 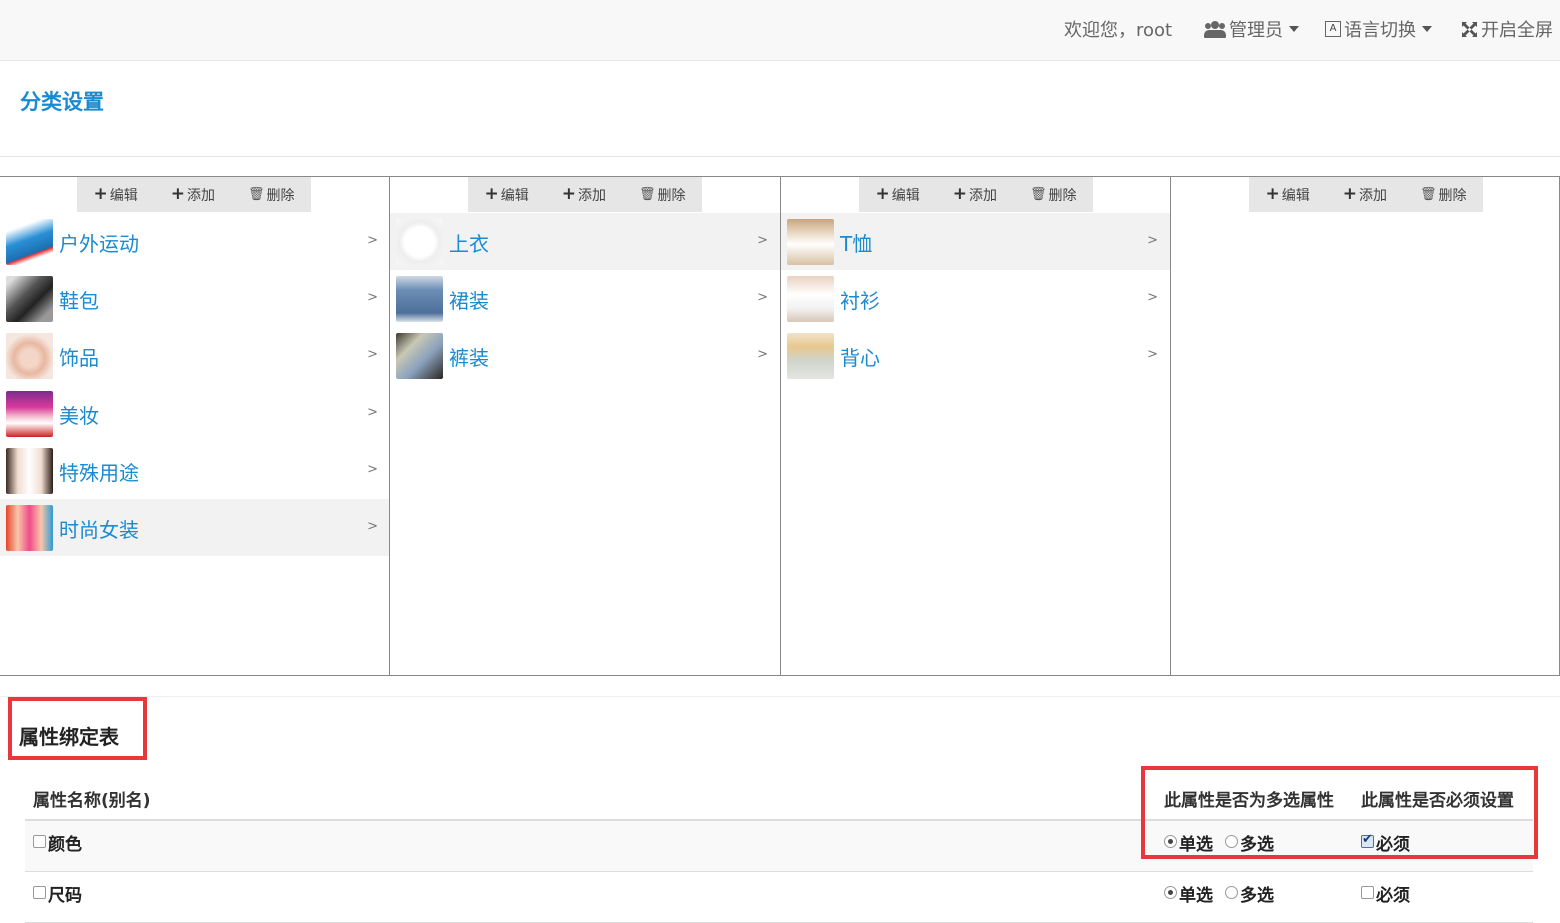 What do you see at coordinates (1365, 426) in the screenshot?
I see `category-column-4: + 编辑 + 添加 🗑 删除` at bounding box center [1365, 426].